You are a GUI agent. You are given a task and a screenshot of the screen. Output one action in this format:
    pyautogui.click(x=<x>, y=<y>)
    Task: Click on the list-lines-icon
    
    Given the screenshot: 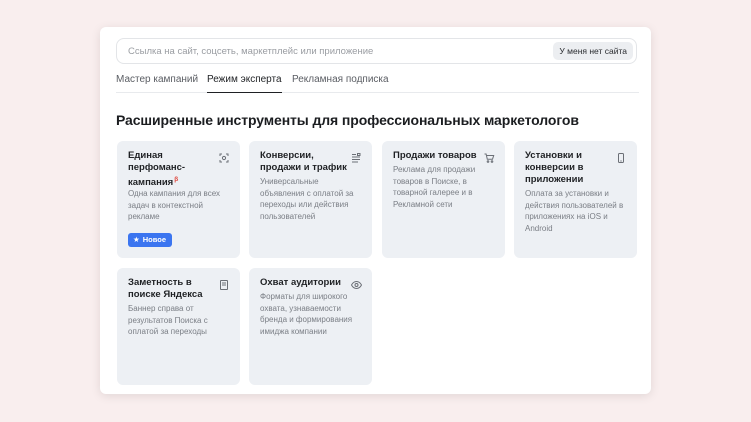 What is the action you would take?
    pyautogui.click(x=356, y=156)
    